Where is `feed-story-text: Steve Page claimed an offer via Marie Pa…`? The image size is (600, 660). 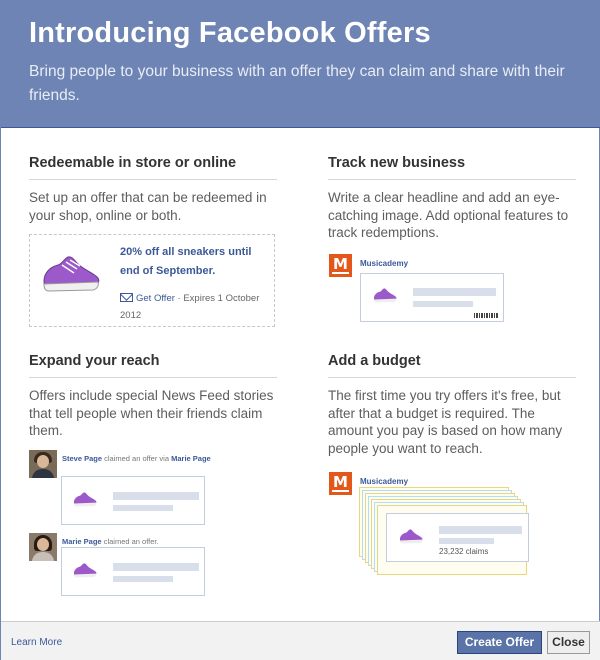
feed-story-text: Steve Page claimed an offer via Marie Pa… is located at coordinates (136, 458).